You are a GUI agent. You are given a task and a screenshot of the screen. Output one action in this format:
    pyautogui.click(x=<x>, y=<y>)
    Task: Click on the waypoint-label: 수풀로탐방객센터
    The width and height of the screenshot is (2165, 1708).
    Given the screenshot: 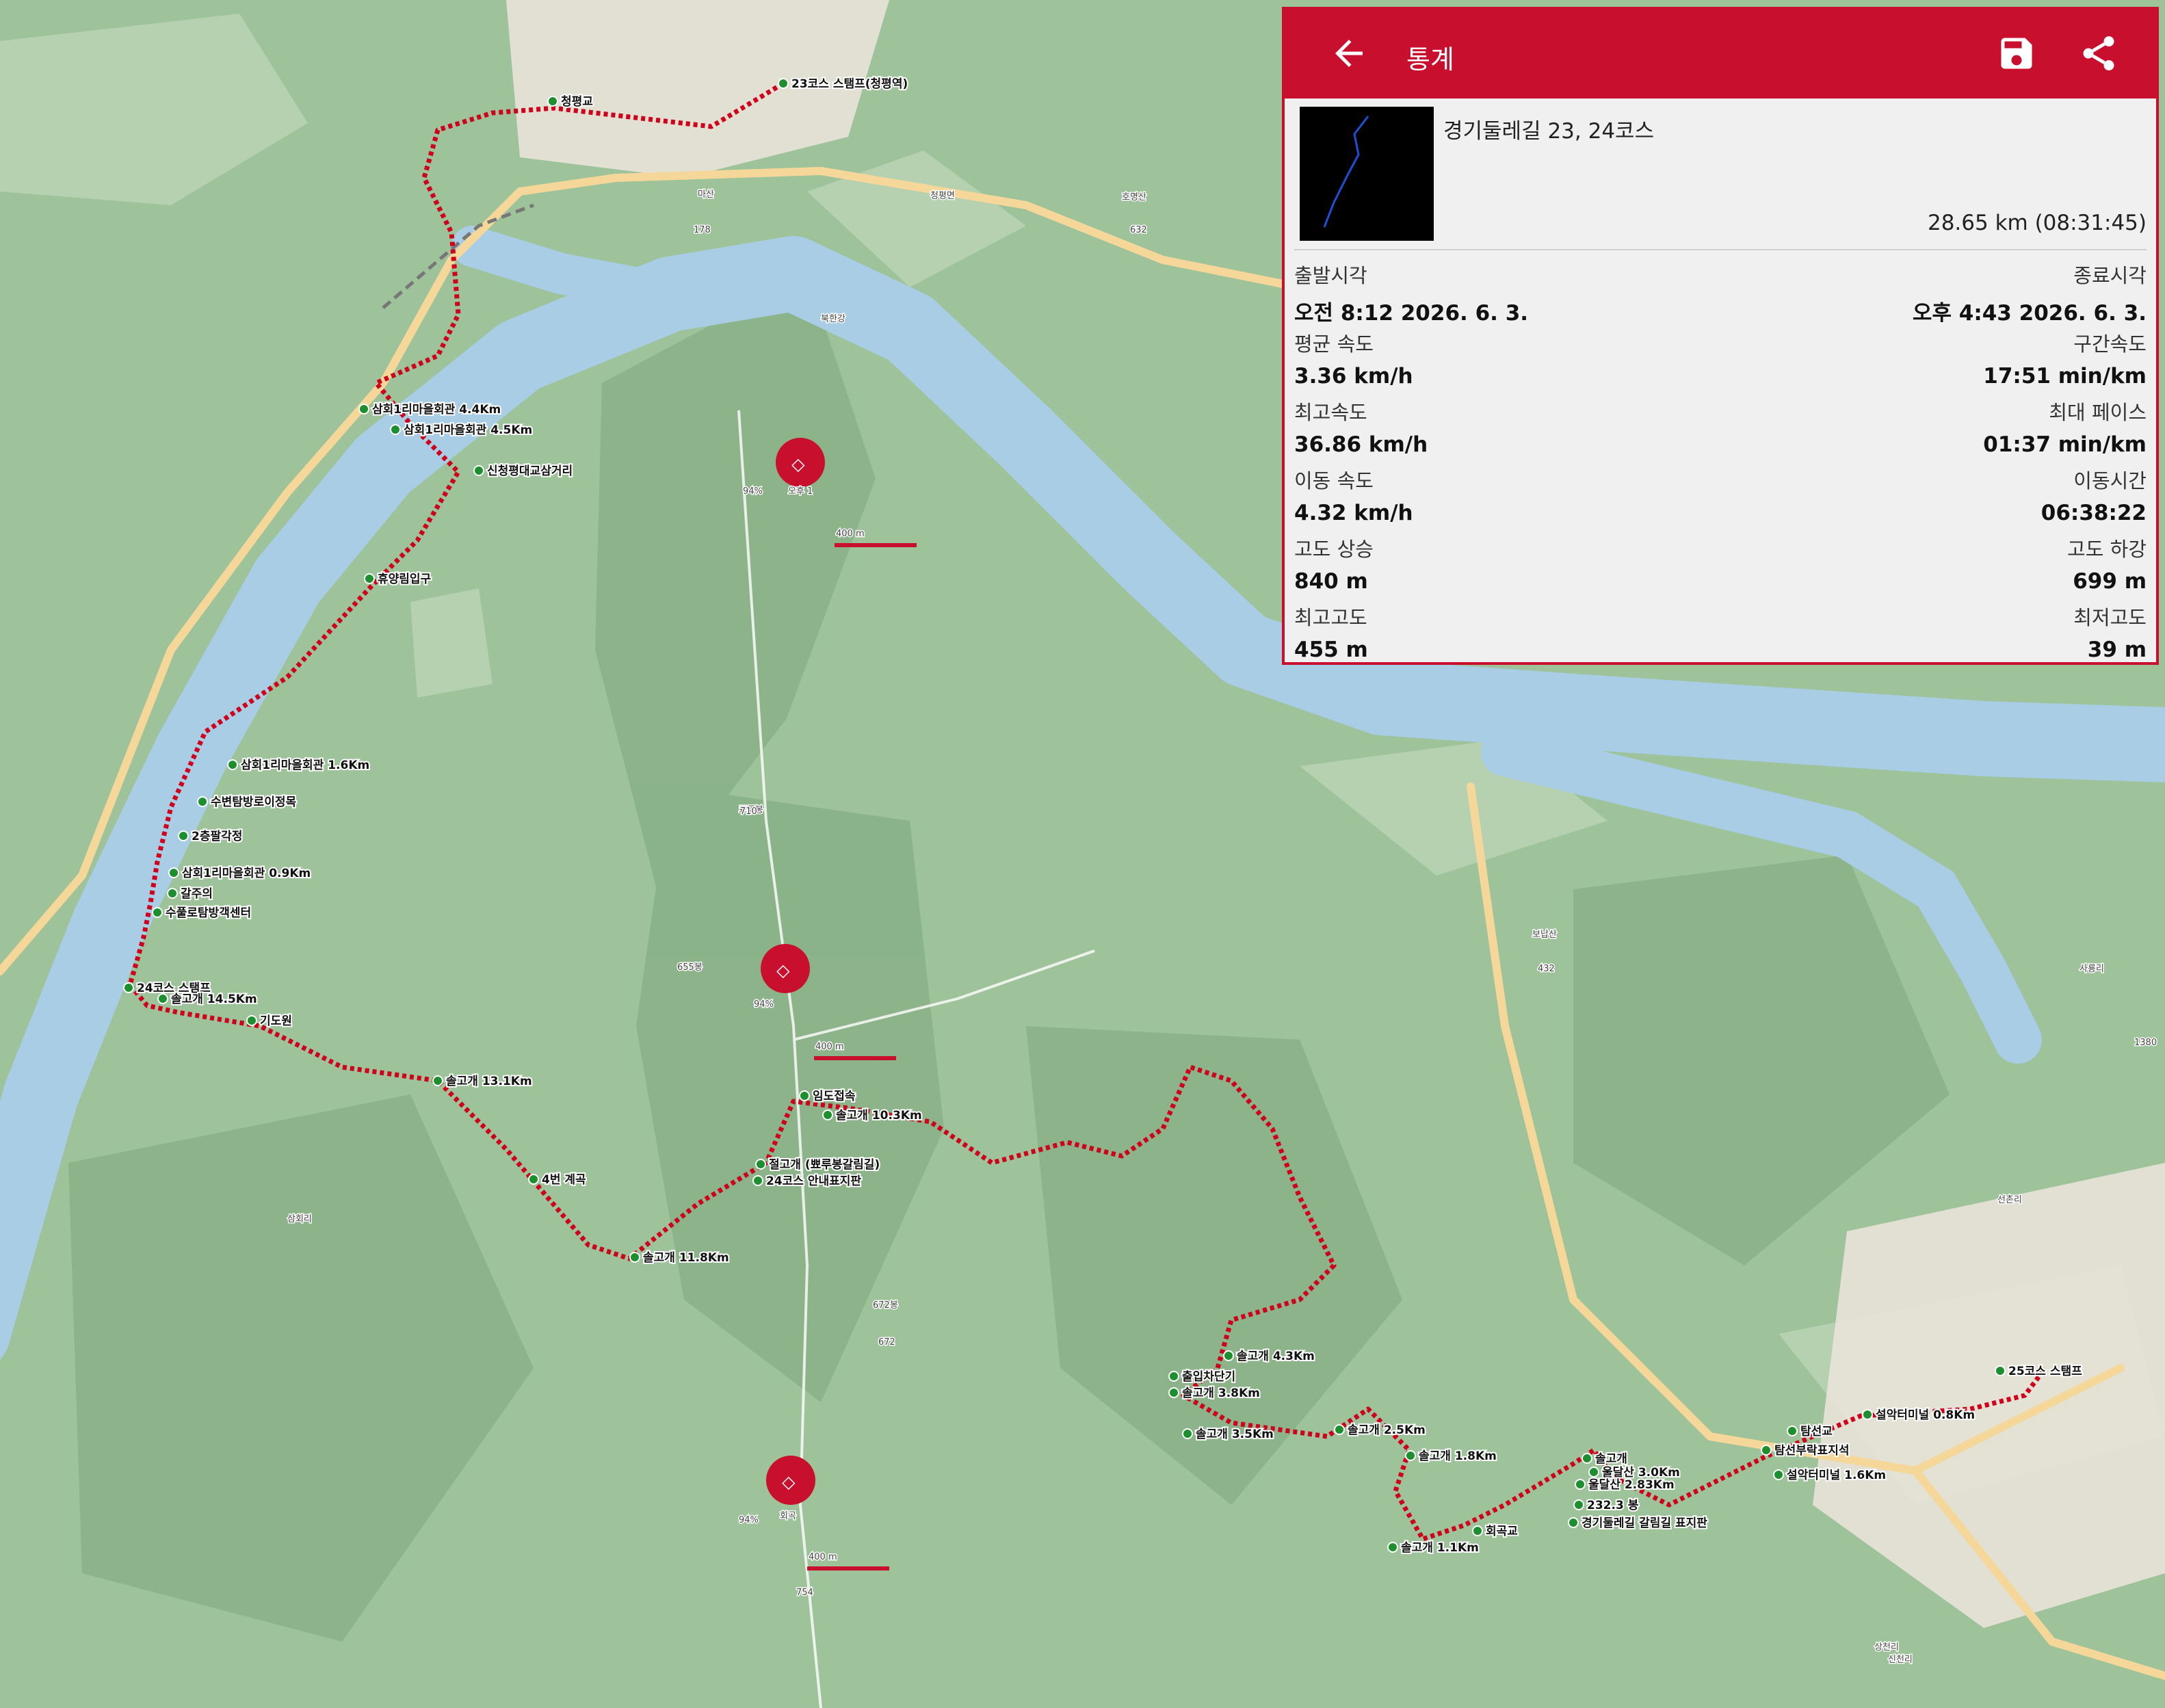 What is the action you would take?
    pyautogui.click(x=208, y=913)
    